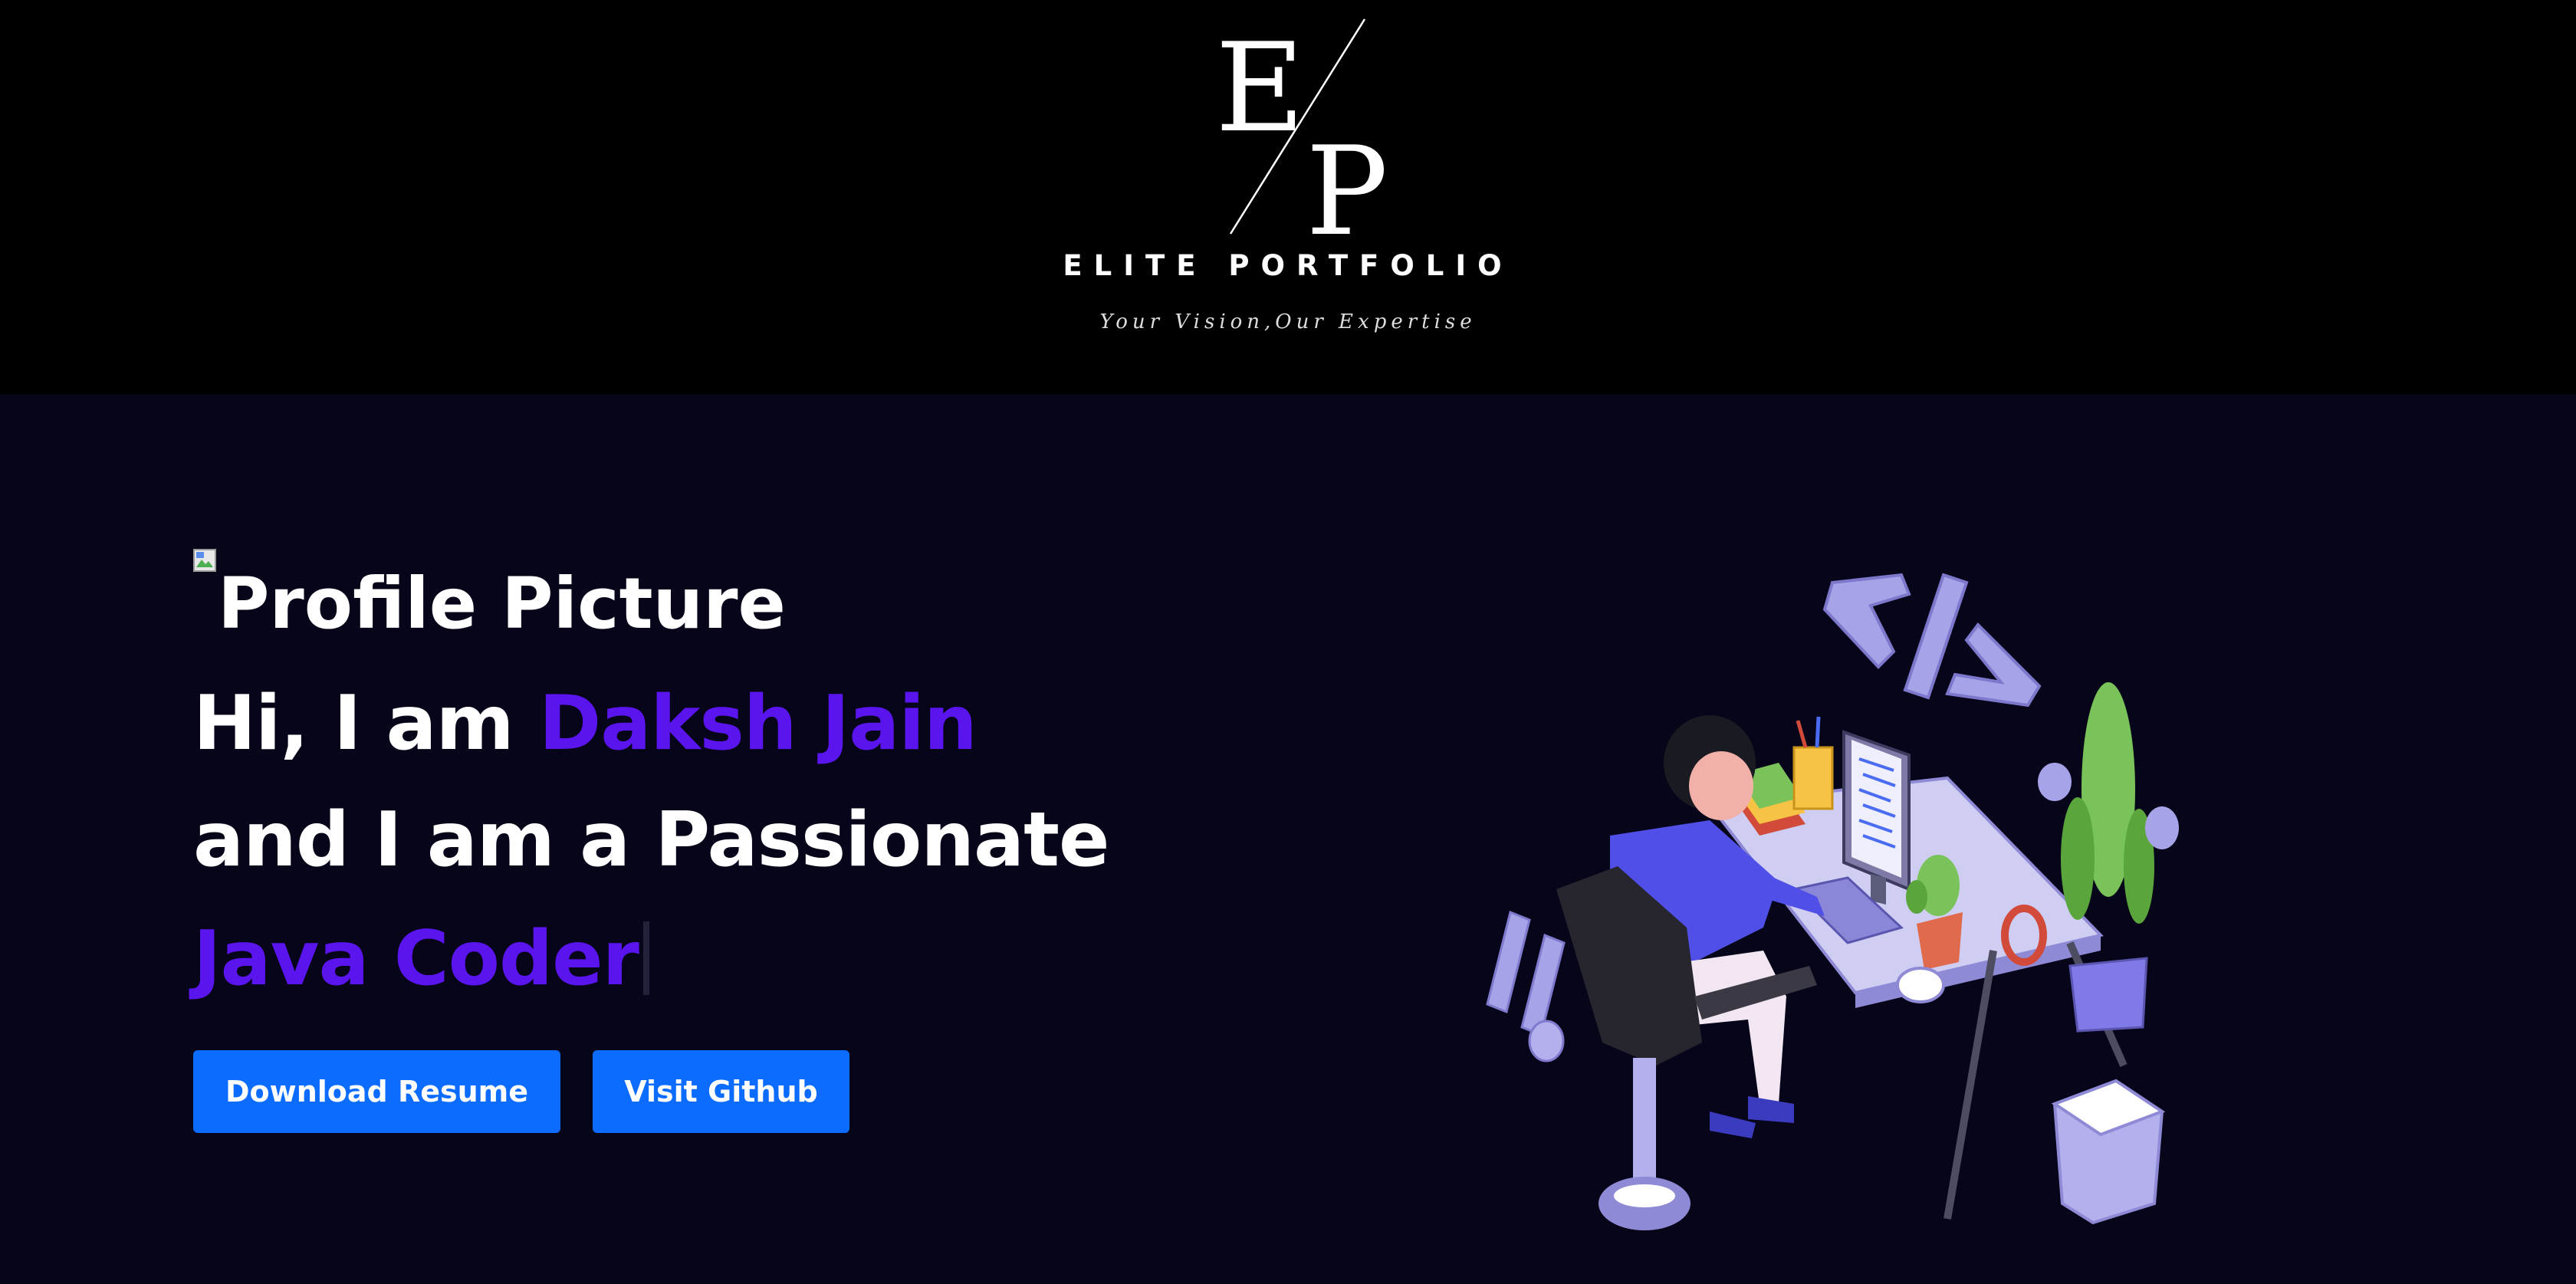 The height and width of the screenshot is (1284, 2576). I want to click on broken-image-icon, so click(205, 561).